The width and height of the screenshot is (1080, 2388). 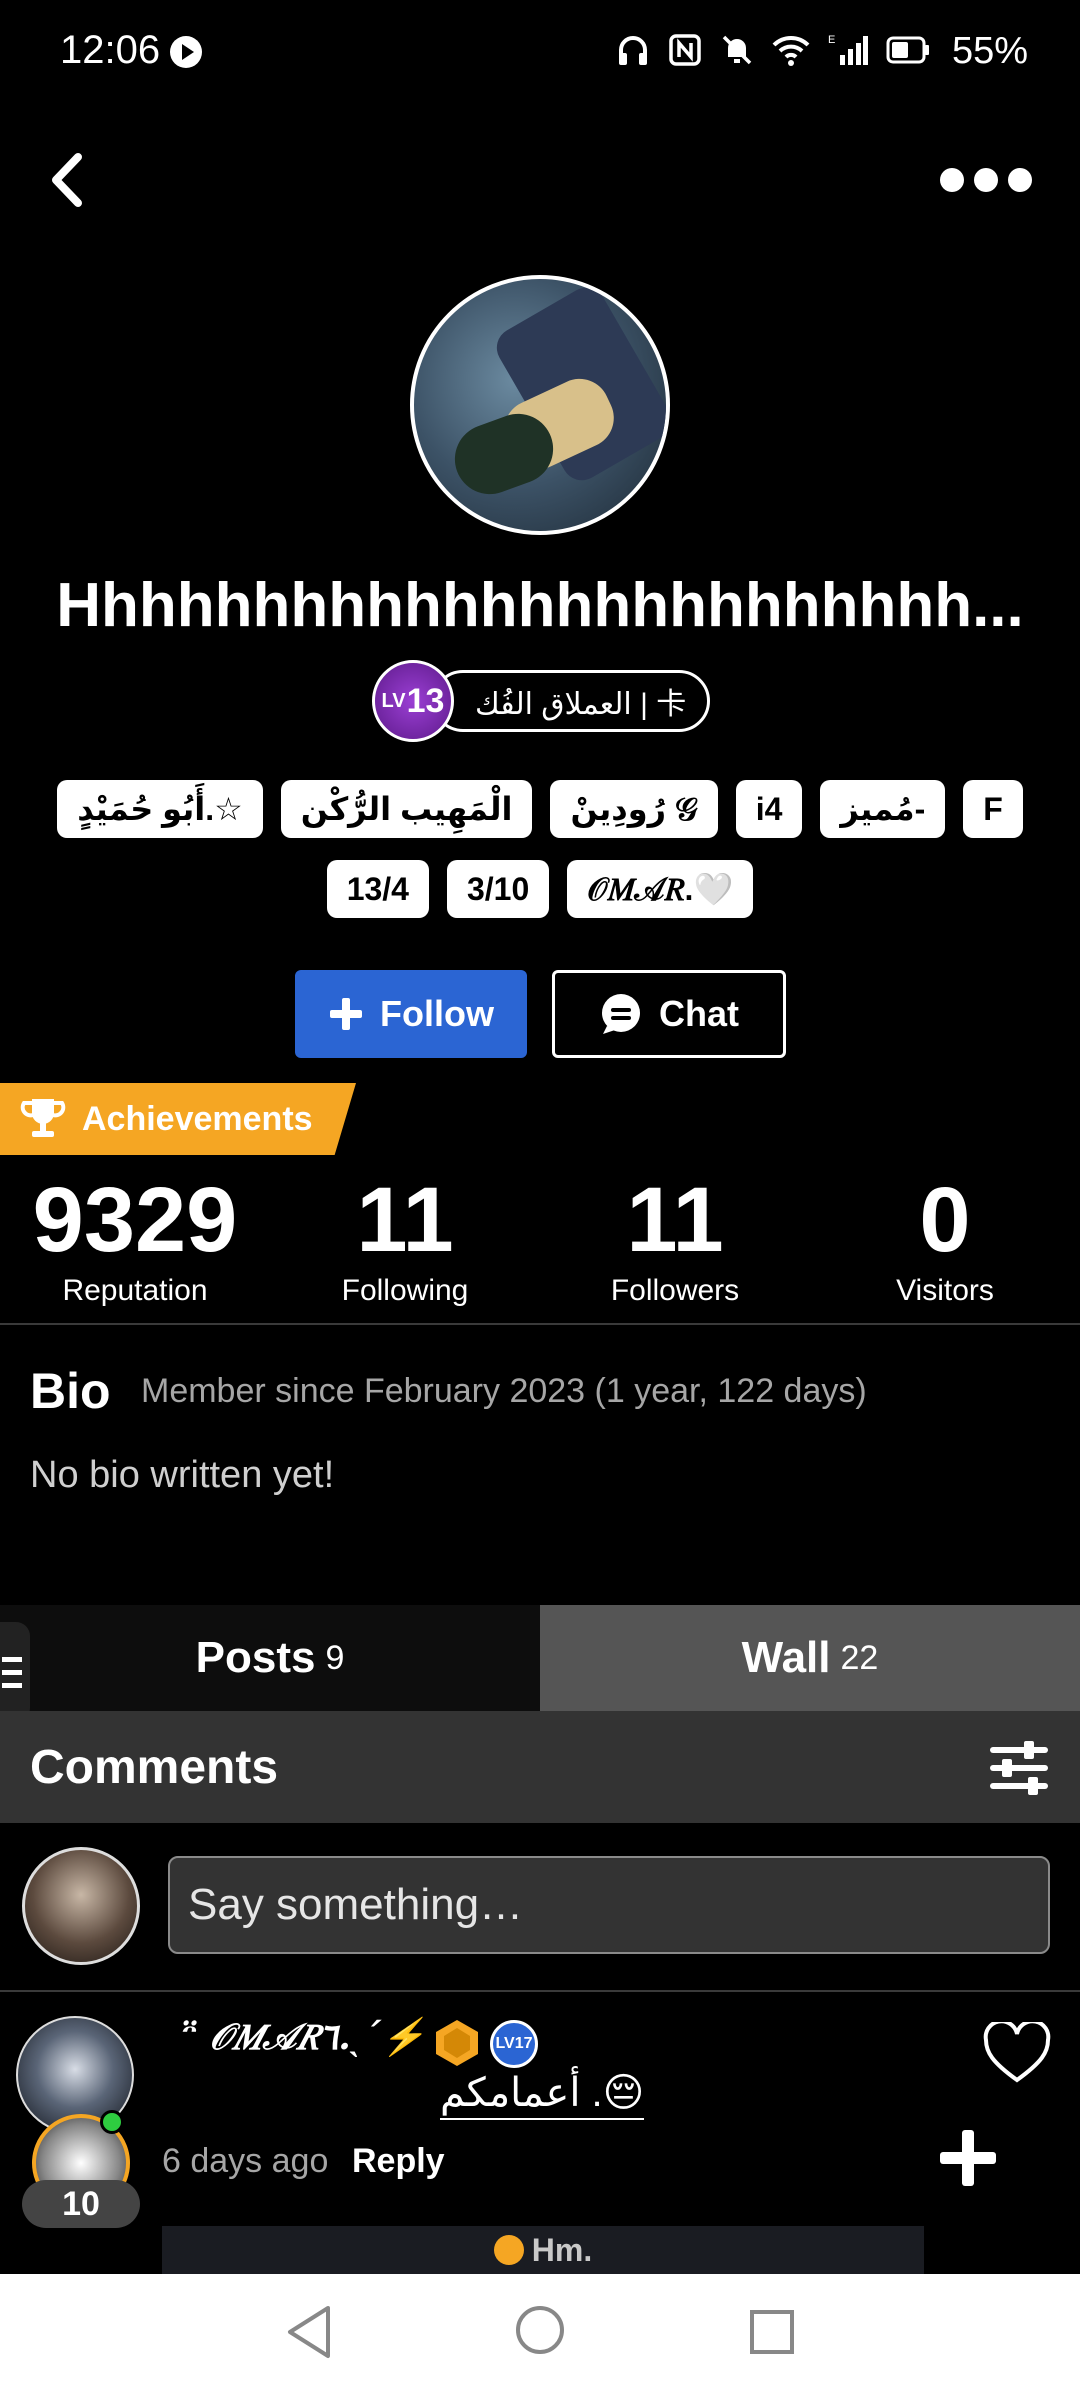 What do you see at coordinates (81, 2204) in the screenshot?
I see `commenter-level-pill: 10` at bounding box center [81, 2204].